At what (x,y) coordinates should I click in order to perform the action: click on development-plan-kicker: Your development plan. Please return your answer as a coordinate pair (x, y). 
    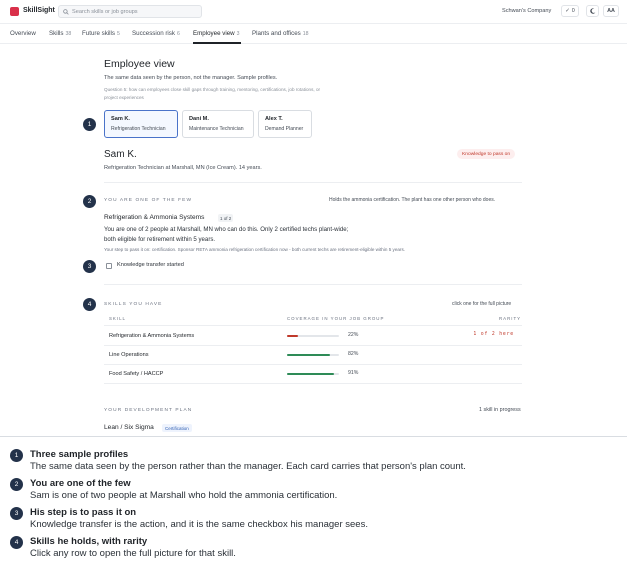
    Looking at the image, I should click on (148, 410).